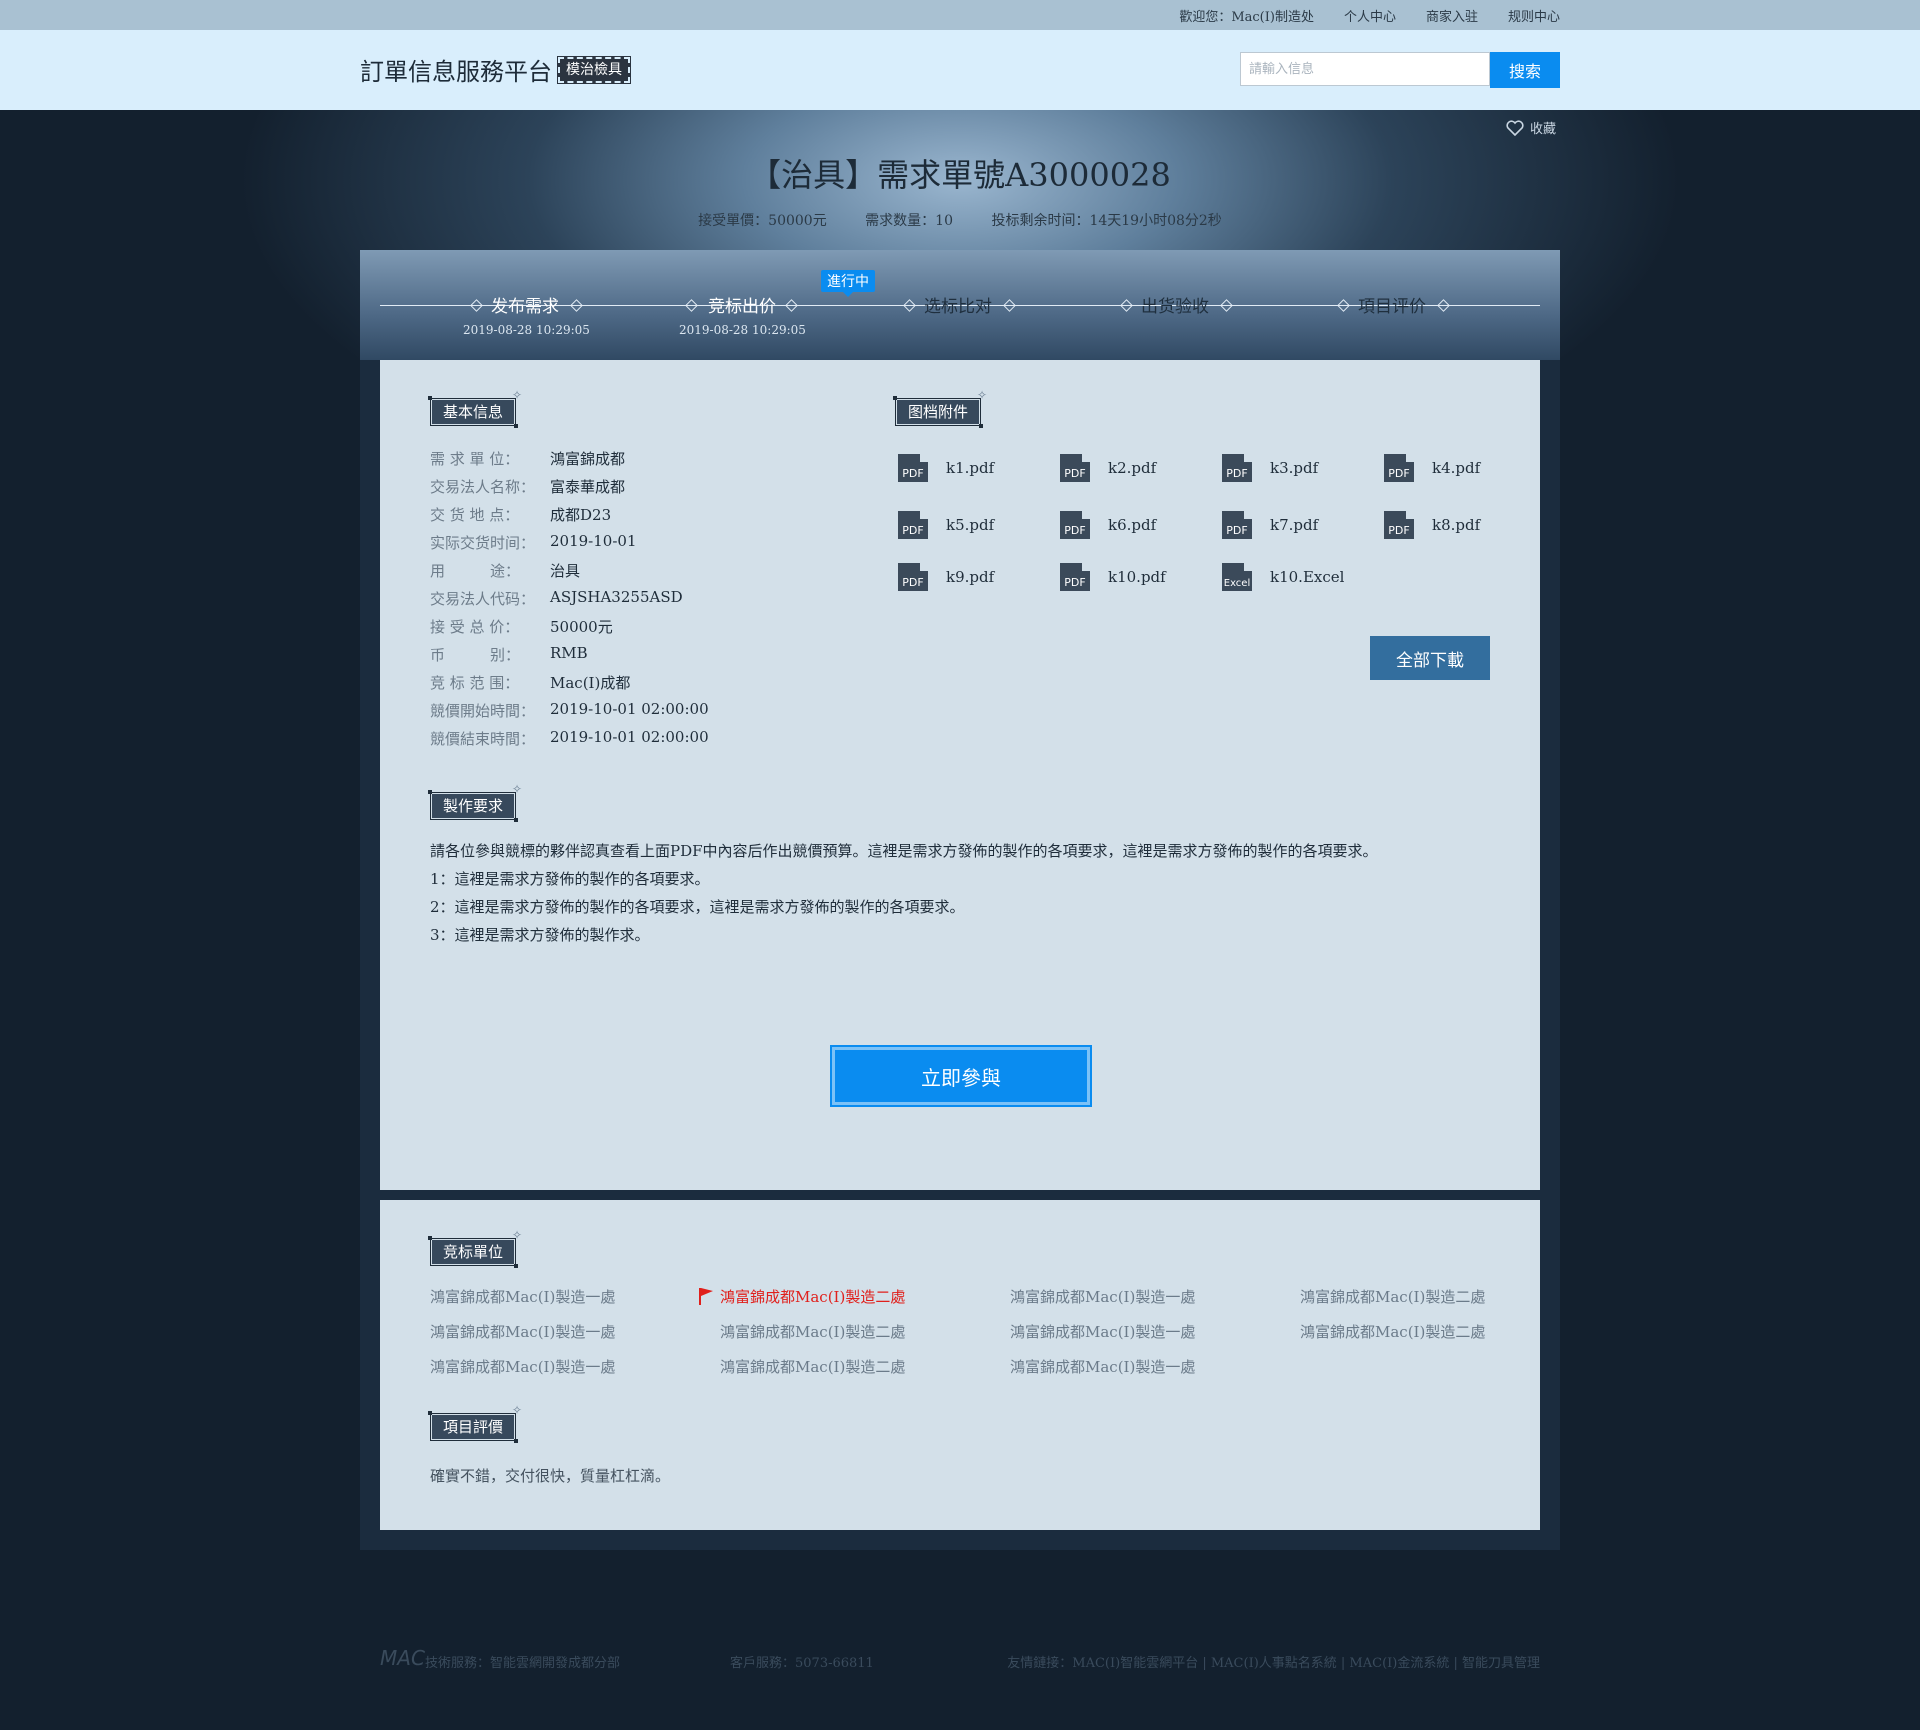  Describe the element at coordinates (473, 412) in the screenshot. I see `basic-info-title: 基本信息` at that location.